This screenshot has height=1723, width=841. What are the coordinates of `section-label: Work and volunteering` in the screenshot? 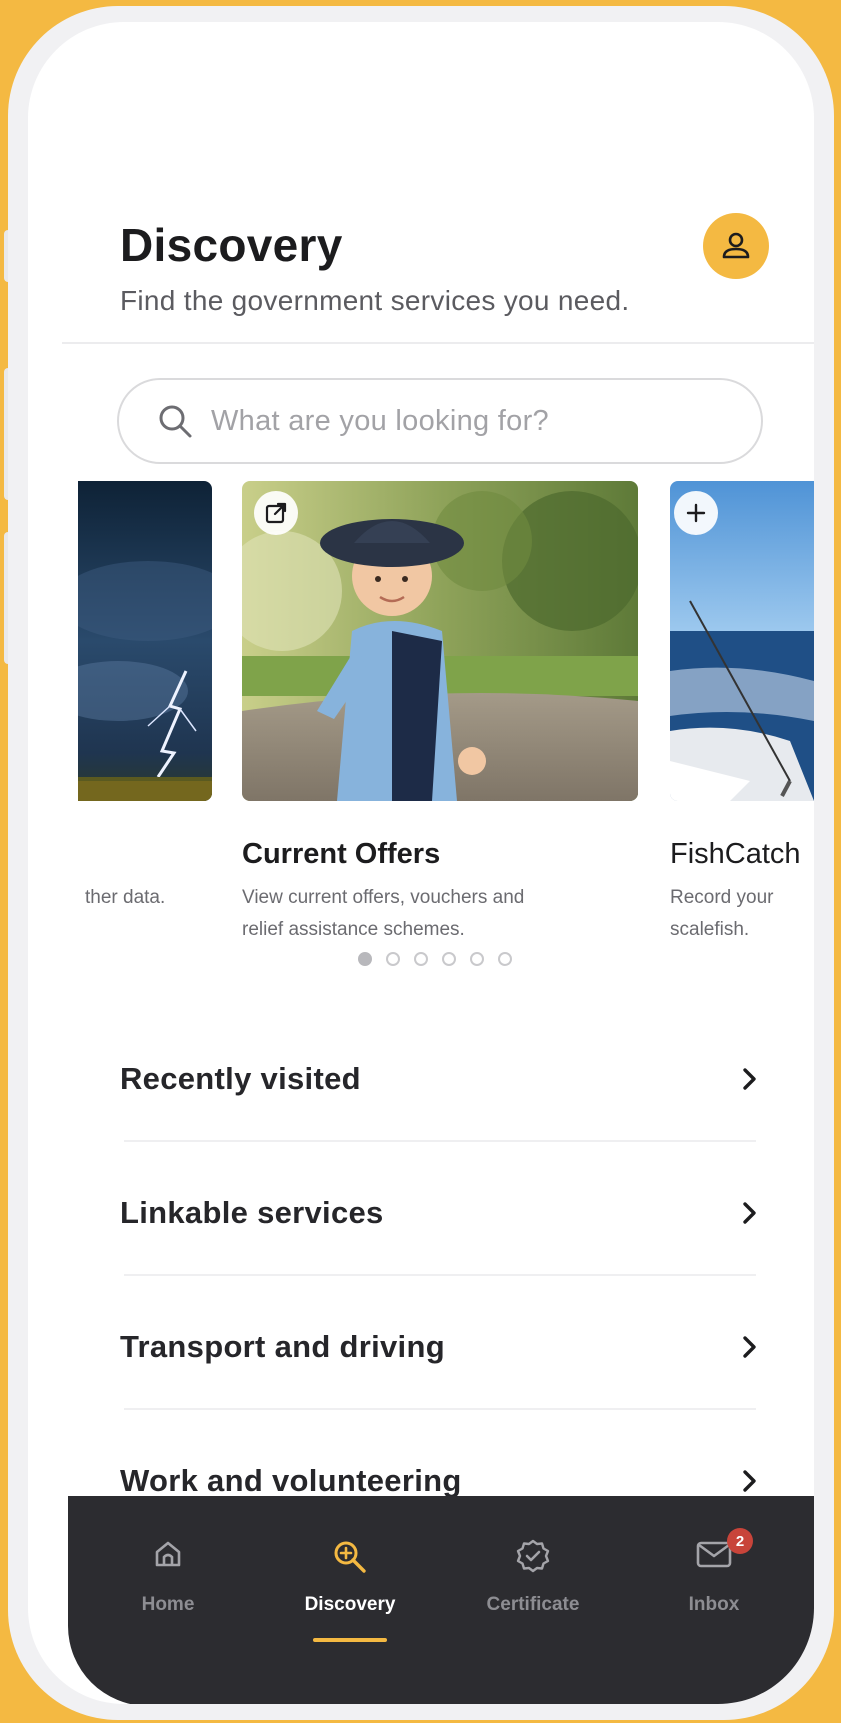 It's located at (291, 1480).